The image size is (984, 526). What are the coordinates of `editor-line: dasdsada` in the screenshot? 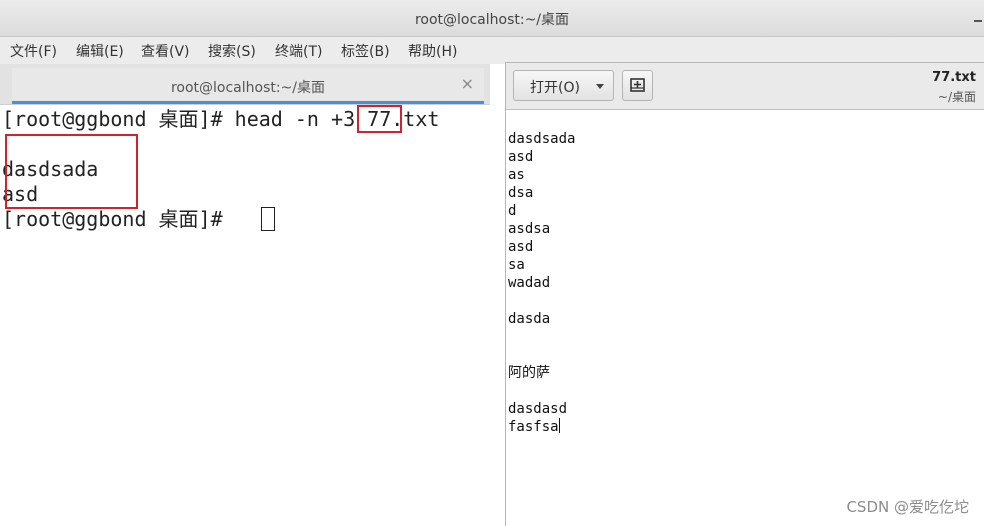 It's located at (542, 139).